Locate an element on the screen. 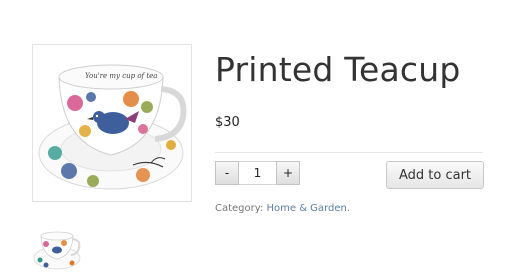 The height and width of the screenshot is (280, 510). add-to-cart-button: Add to cart is located at coordinates (435, 175).